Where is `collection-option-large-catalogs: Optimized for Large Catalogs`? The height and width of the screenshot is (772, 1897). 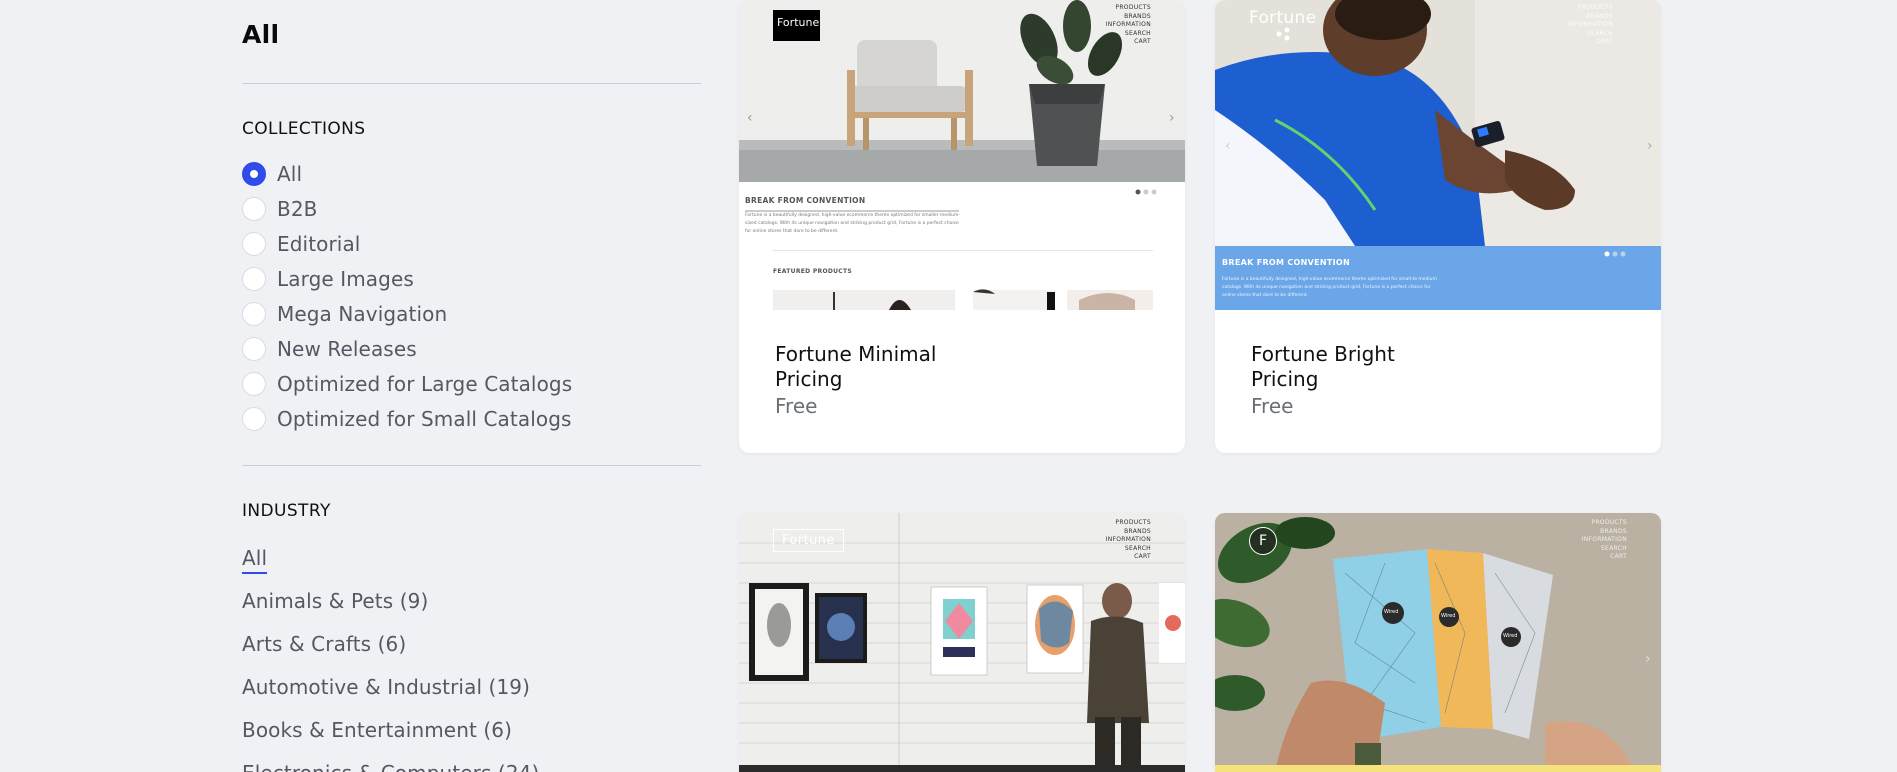
collection-option-large-catalogs: Optimized for Large Catalogs is located at coordinates (407, 383).